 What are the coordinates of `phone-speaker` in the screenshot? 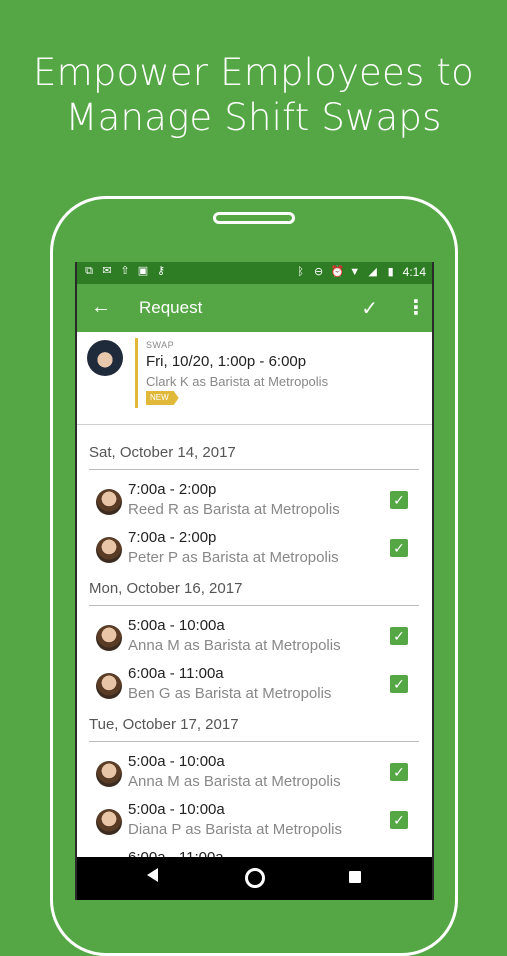 It's located at (254, 218).